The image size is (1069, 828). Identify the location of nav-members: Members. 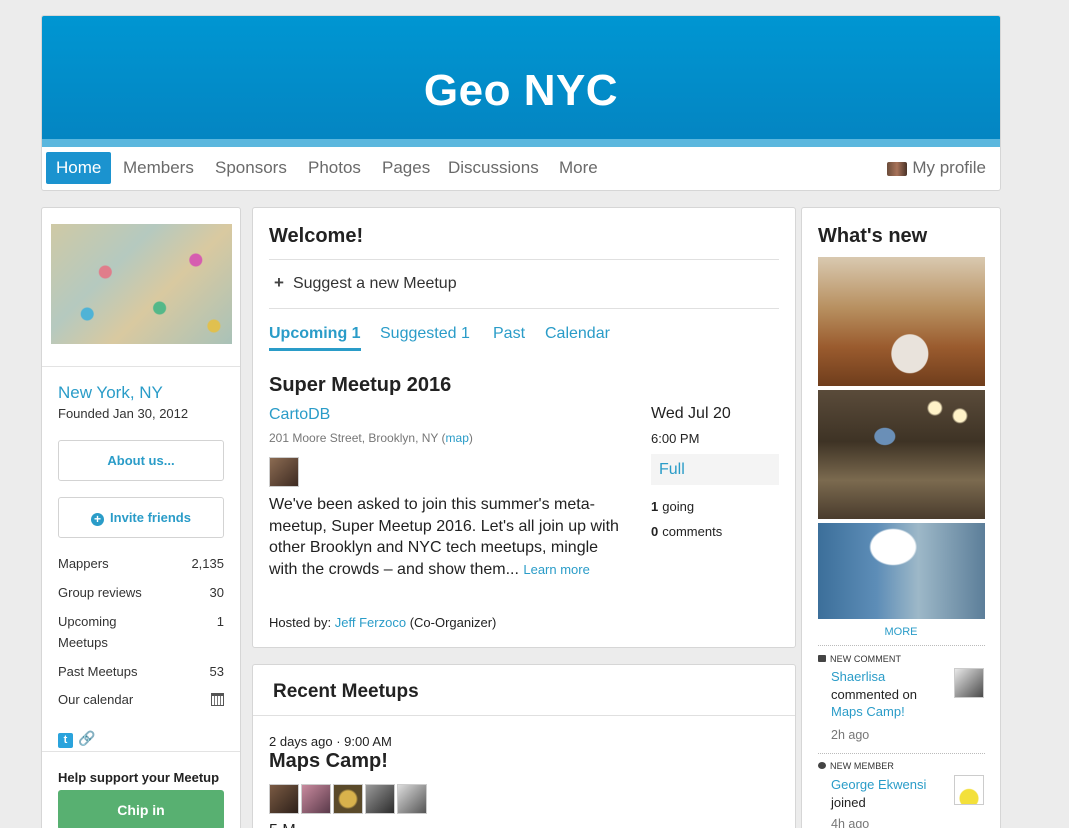
(158, 168).